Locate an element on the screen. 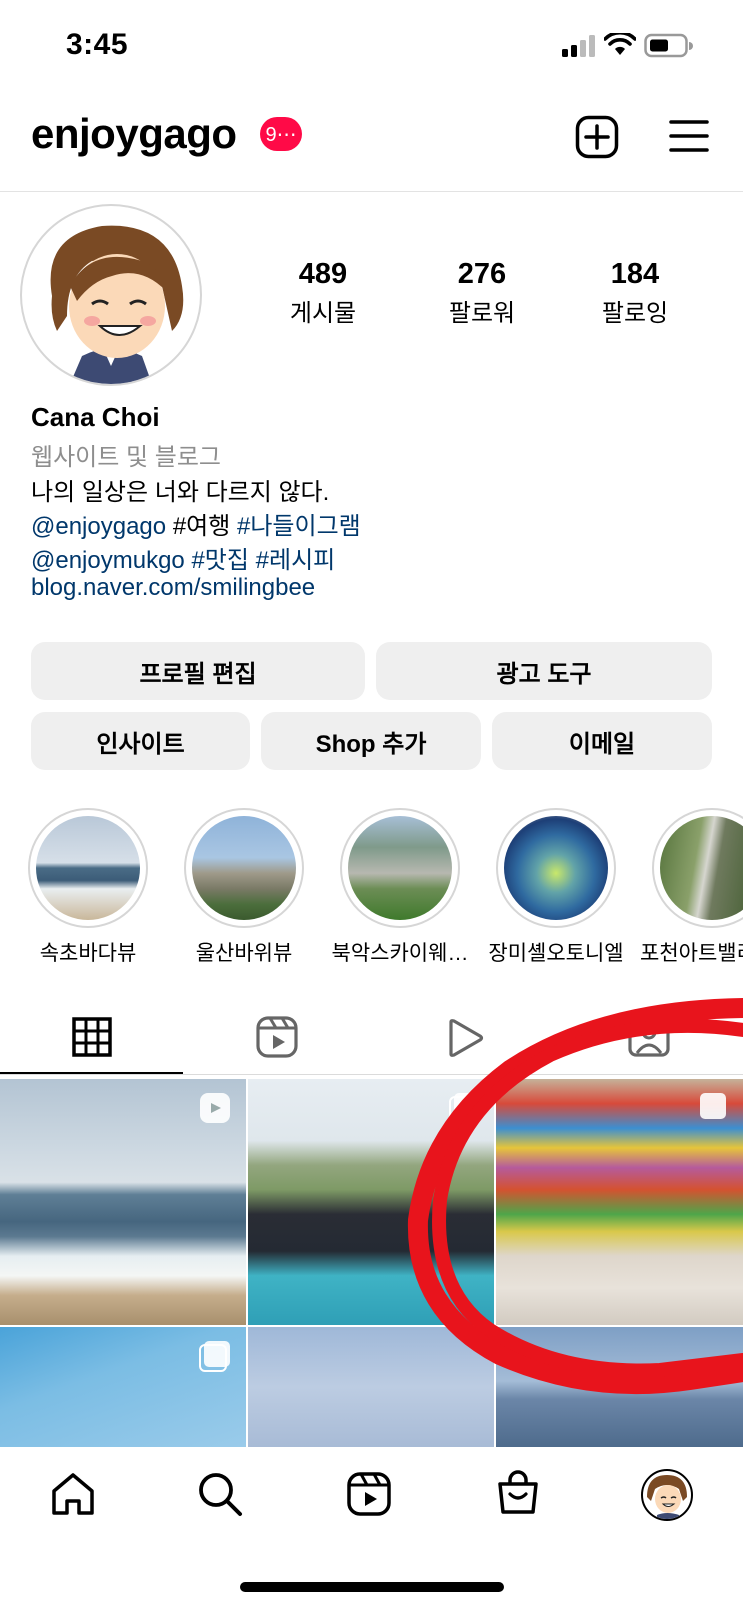 This screenshot has width=743, height=1608. edit-profile-button: 프로필 편집 is located at coordinates (198, 671).